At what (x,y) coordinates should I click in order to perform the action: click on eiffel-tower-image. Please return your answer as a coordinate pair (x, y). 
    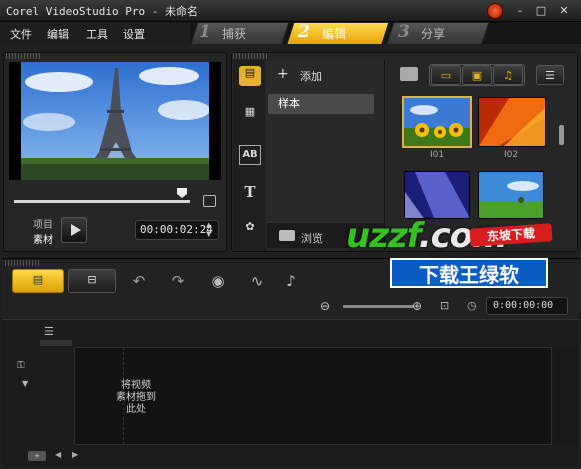
    Looking at the image, I should click on (115, 121).